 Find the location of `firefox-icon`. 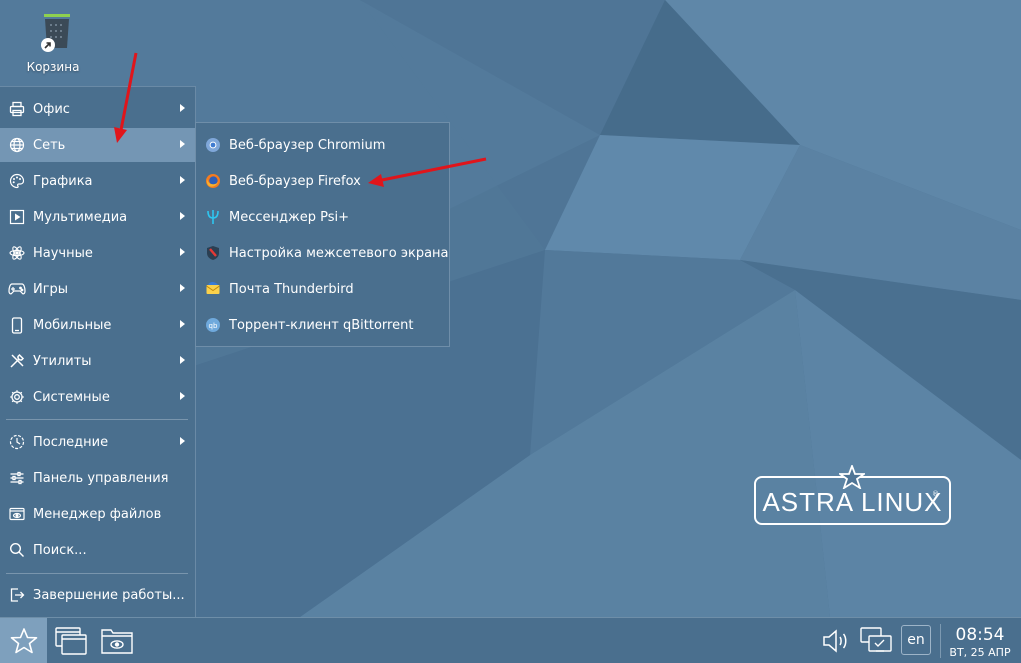

firefox-icon is located at coordinates (213, 181).